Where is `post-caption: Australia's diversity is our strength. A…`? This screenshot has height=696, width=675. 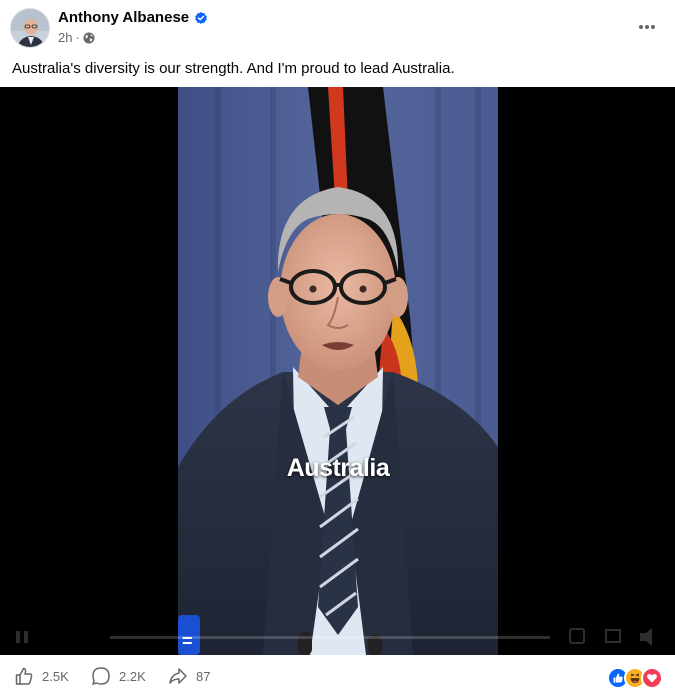
post-caption: Australia's diversity is our strength. A… is located at coordinates (233, 68).